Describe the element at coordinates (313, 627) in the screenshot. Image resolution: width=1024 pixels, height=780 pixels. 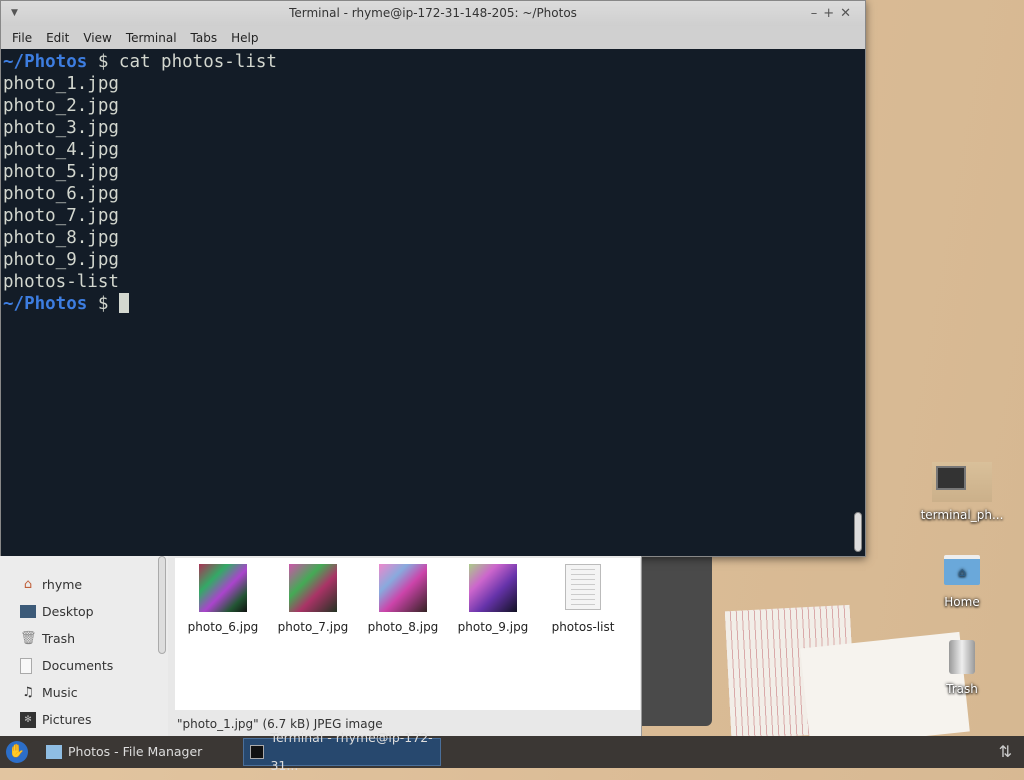
I see `file-name: photo_7.jpg` at that location.